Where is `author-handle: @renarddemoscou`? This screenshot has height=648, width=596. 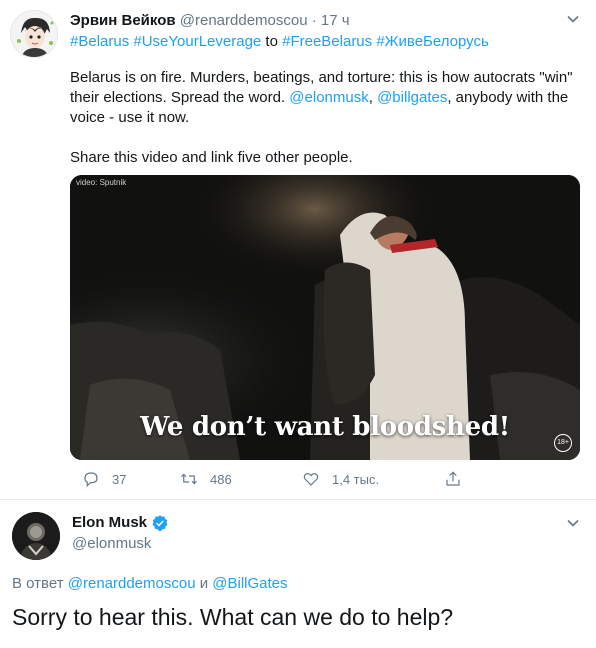
author-handle: @renarddemoscou is located at coordinates (244, 20).